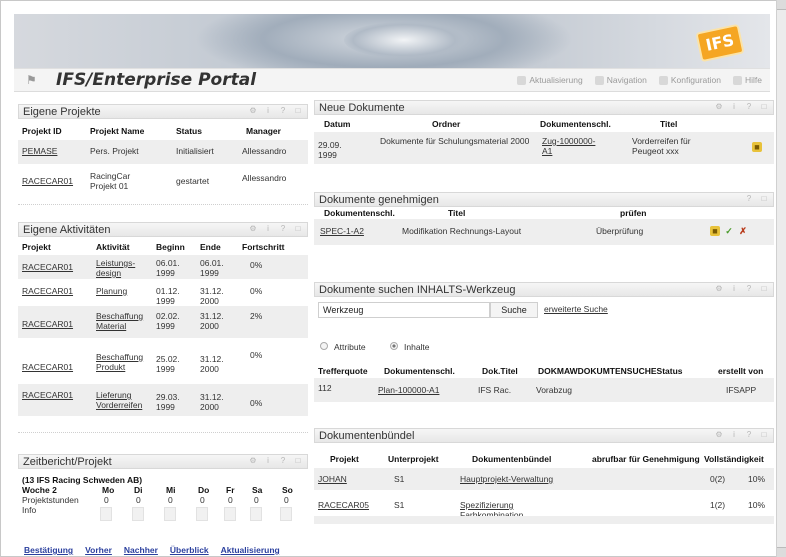  Describe the element at coordinates (121, 362) in the screenshot. I see `activity-link: Beschaffung Produkt` at that location.